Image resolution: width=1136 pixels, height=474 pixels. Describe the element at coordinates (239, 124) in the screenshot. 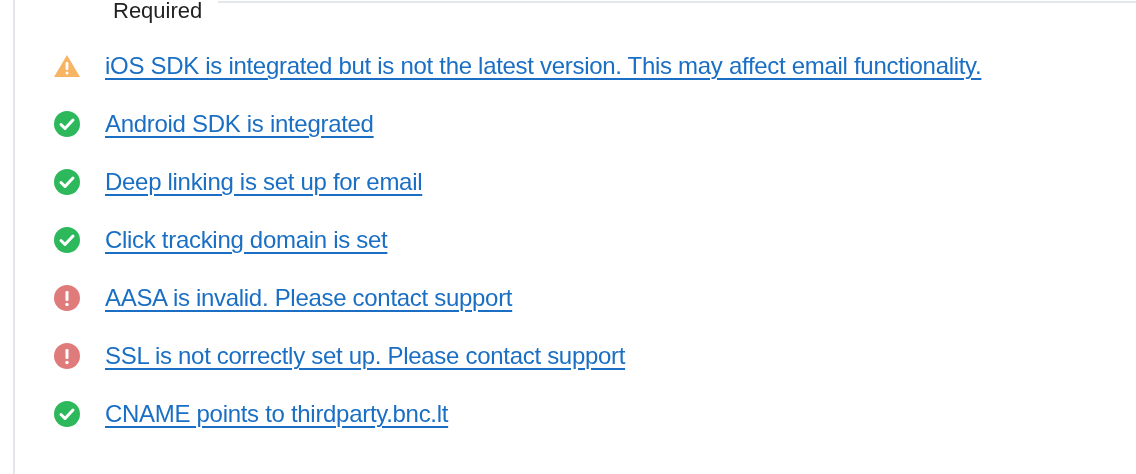

I see `status-link: Android SDK is integrated` at that location.